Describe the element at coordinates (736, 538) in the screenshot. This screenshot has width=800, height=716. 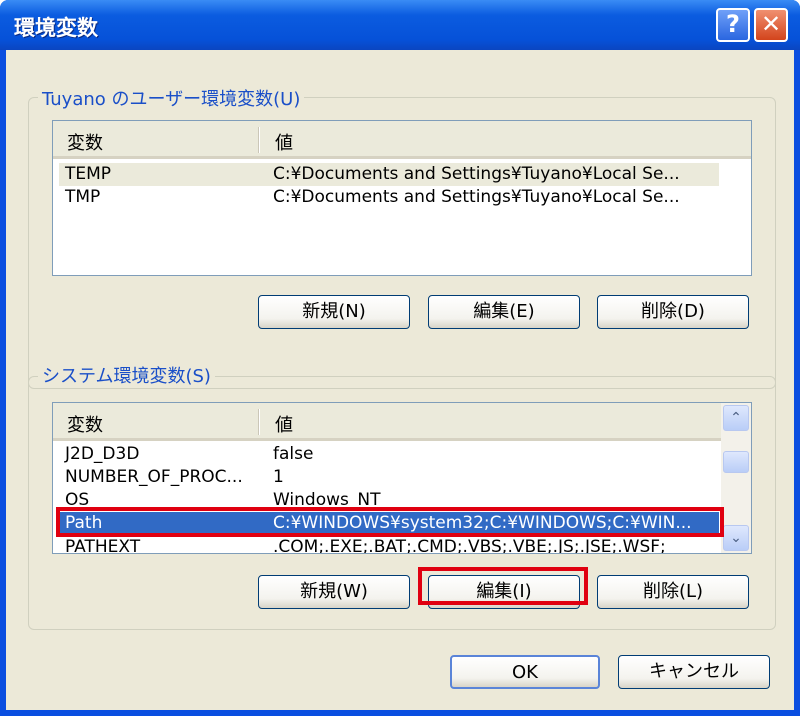
I see `scroll-down-button: ⌄` at that location.